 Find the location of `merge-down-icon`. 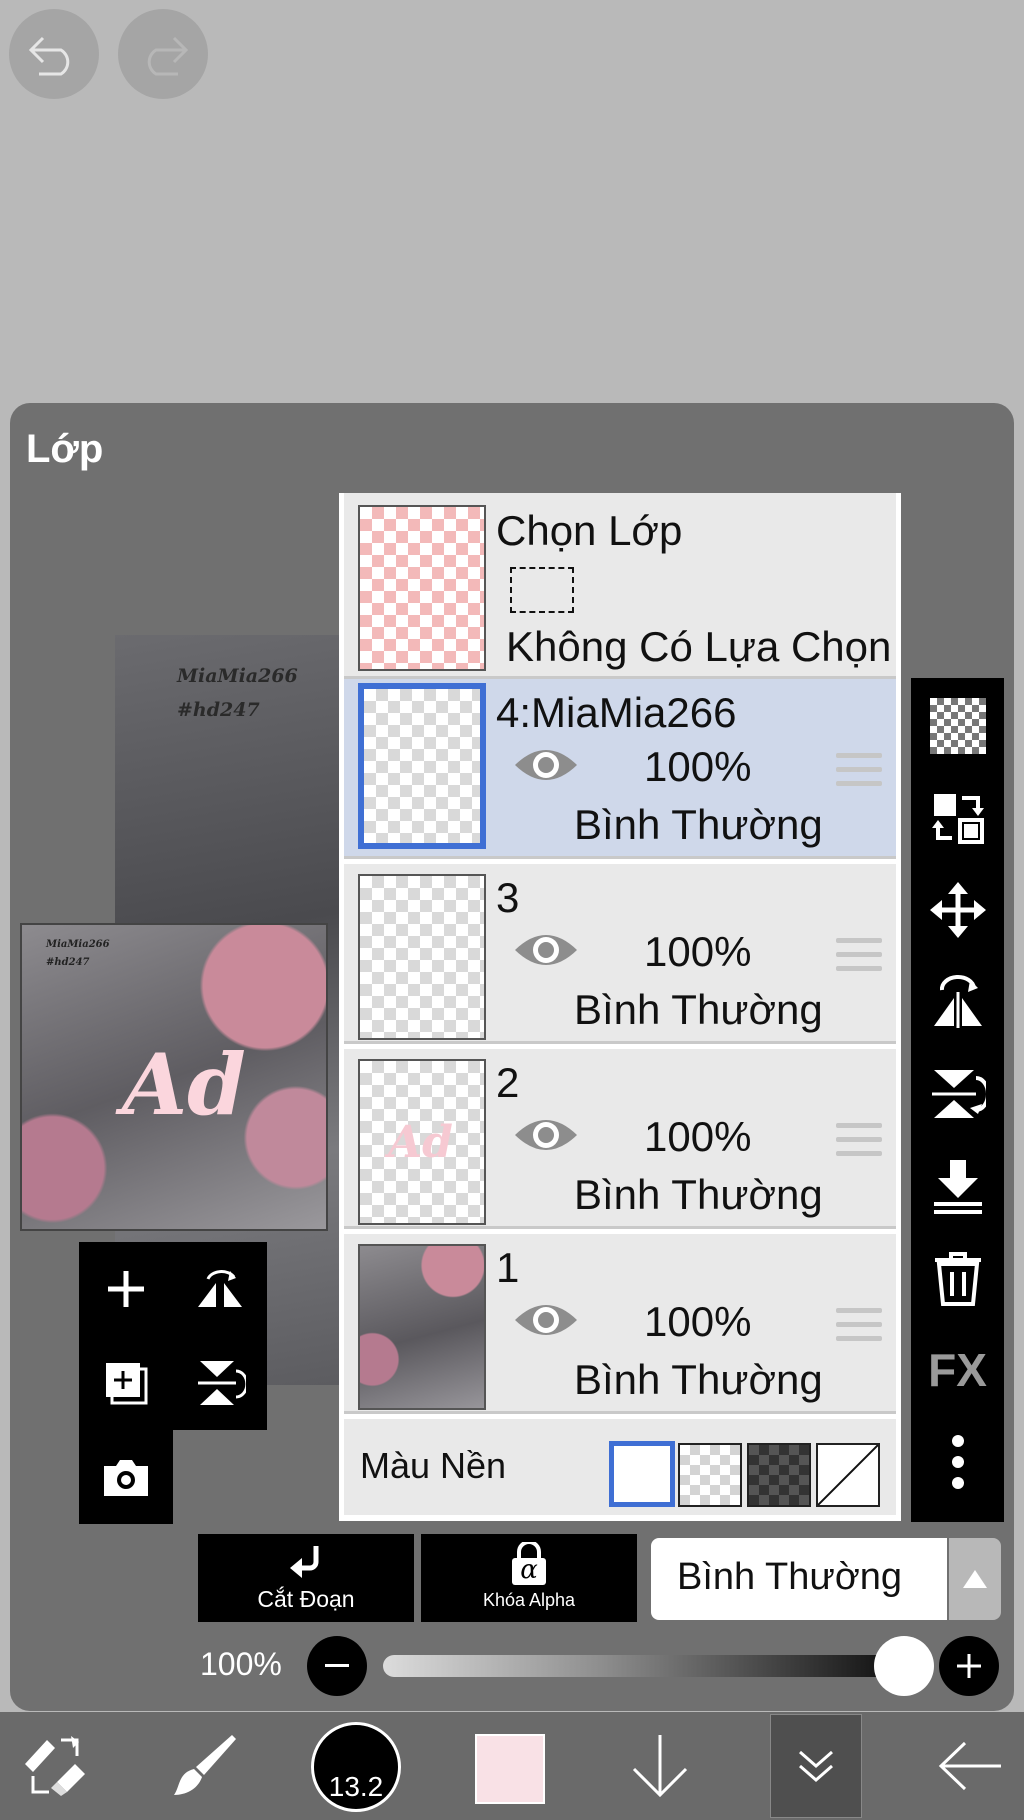

merge-down-icon is located at coordinates (957, 1187).